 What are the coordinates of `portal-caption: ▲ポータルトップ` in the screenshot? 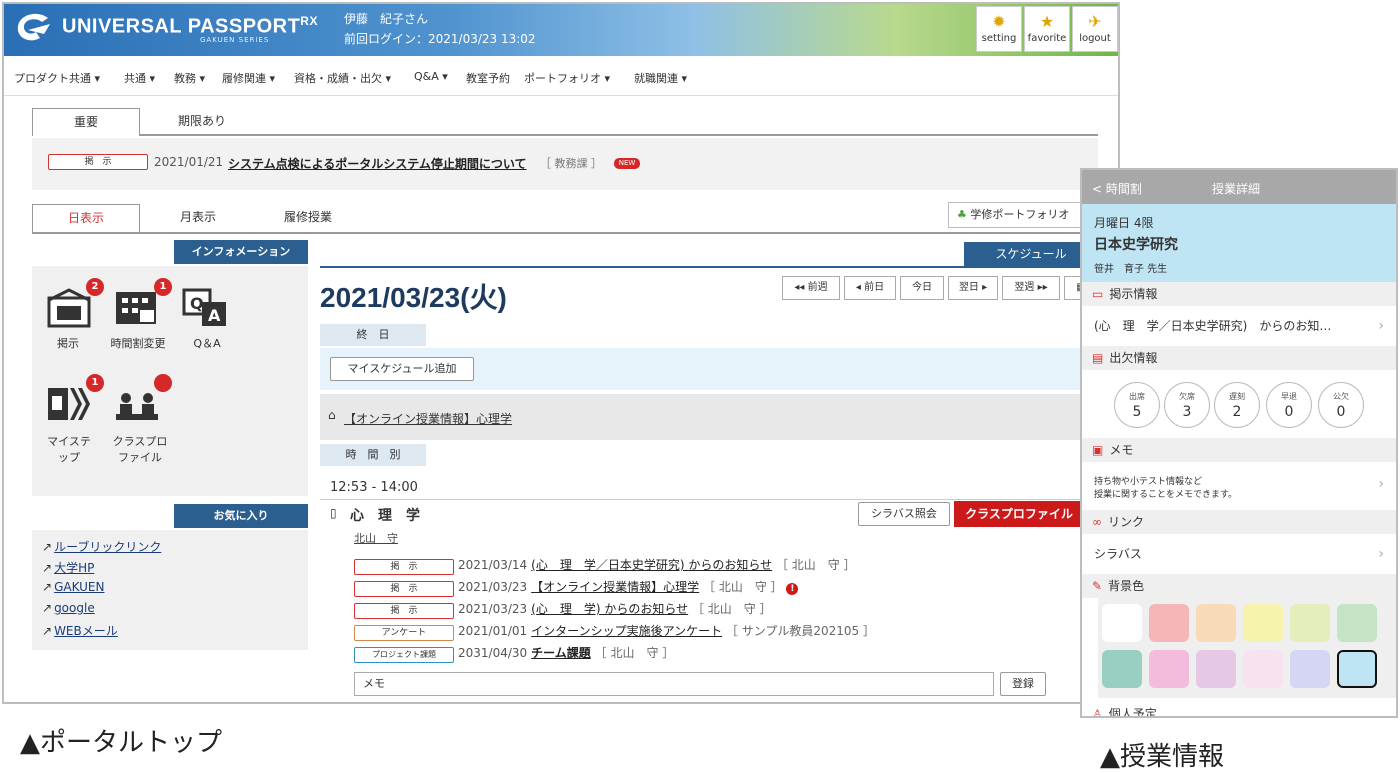 It's located at (121, 743).